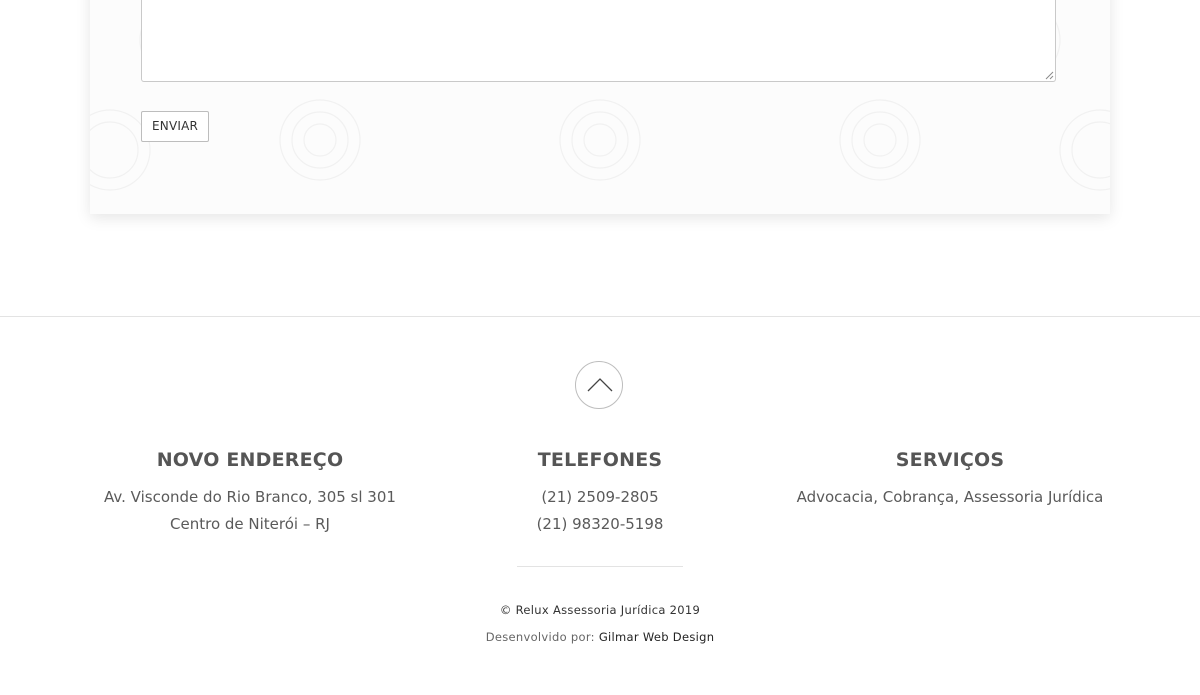 The width and height of the screenshot is (1200, 695). I want to click on phone-lines: (21) 2509-2805 (21) 98320-5198, so click(600, 511).